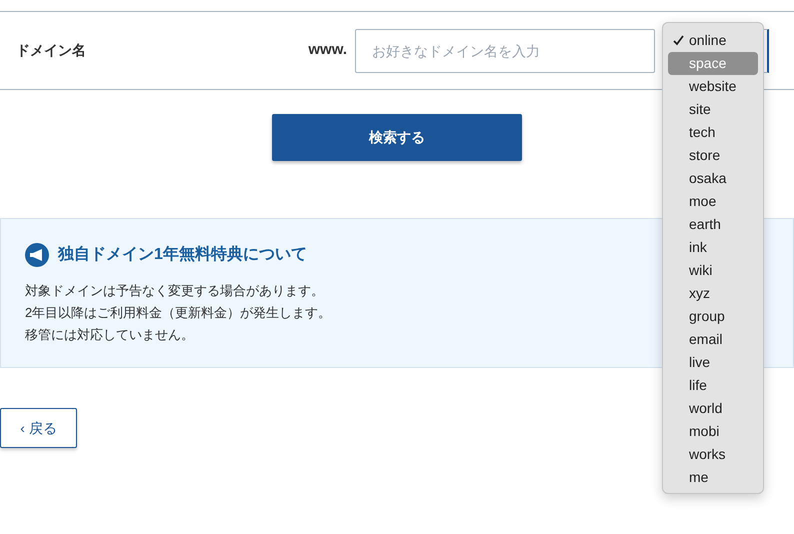 Image resolution: width=794 pixels, height=534 pixels. I want to click on dropdown-option: tech, so click(713, 132).